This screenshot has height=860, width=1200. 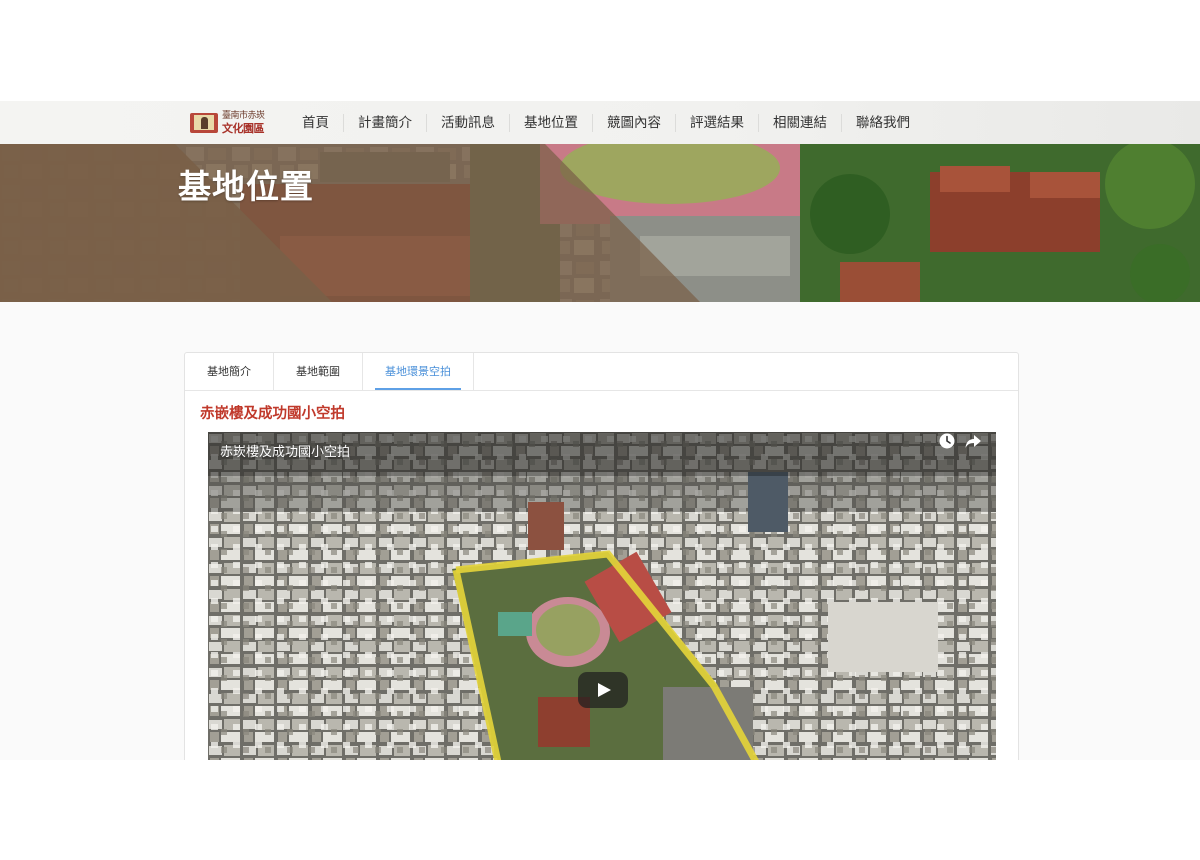 What do you see at coordinates (601, 372) in the screenshot?
I see `tab-bar: 基地簡介 基地範圍 基地環景空拍` at bounding box center [601, 372].